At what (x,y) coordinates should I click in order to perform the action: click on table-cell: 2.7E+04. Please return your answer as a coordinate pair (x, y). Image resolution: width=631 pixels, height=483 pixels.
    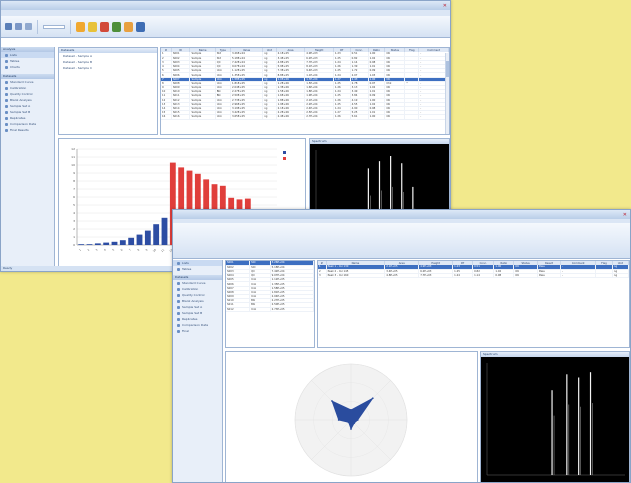
    Looking at the image, I should click on (319, 117).